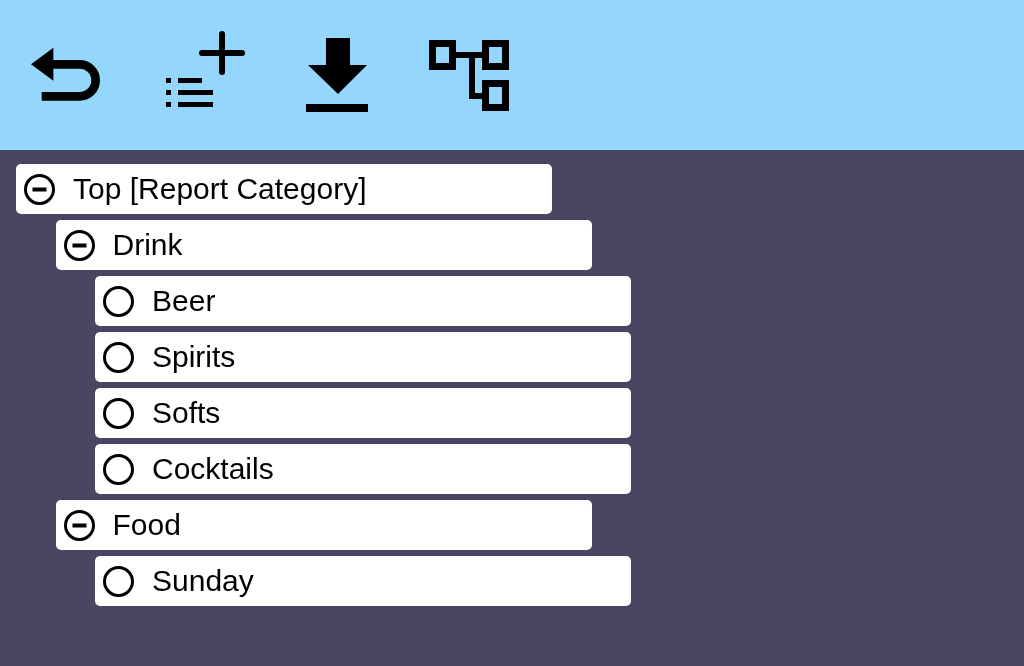 Image resolution: width=1024 pixels, height=666 pixels. I want to click on tree-item: Drink, so click(323, 245).